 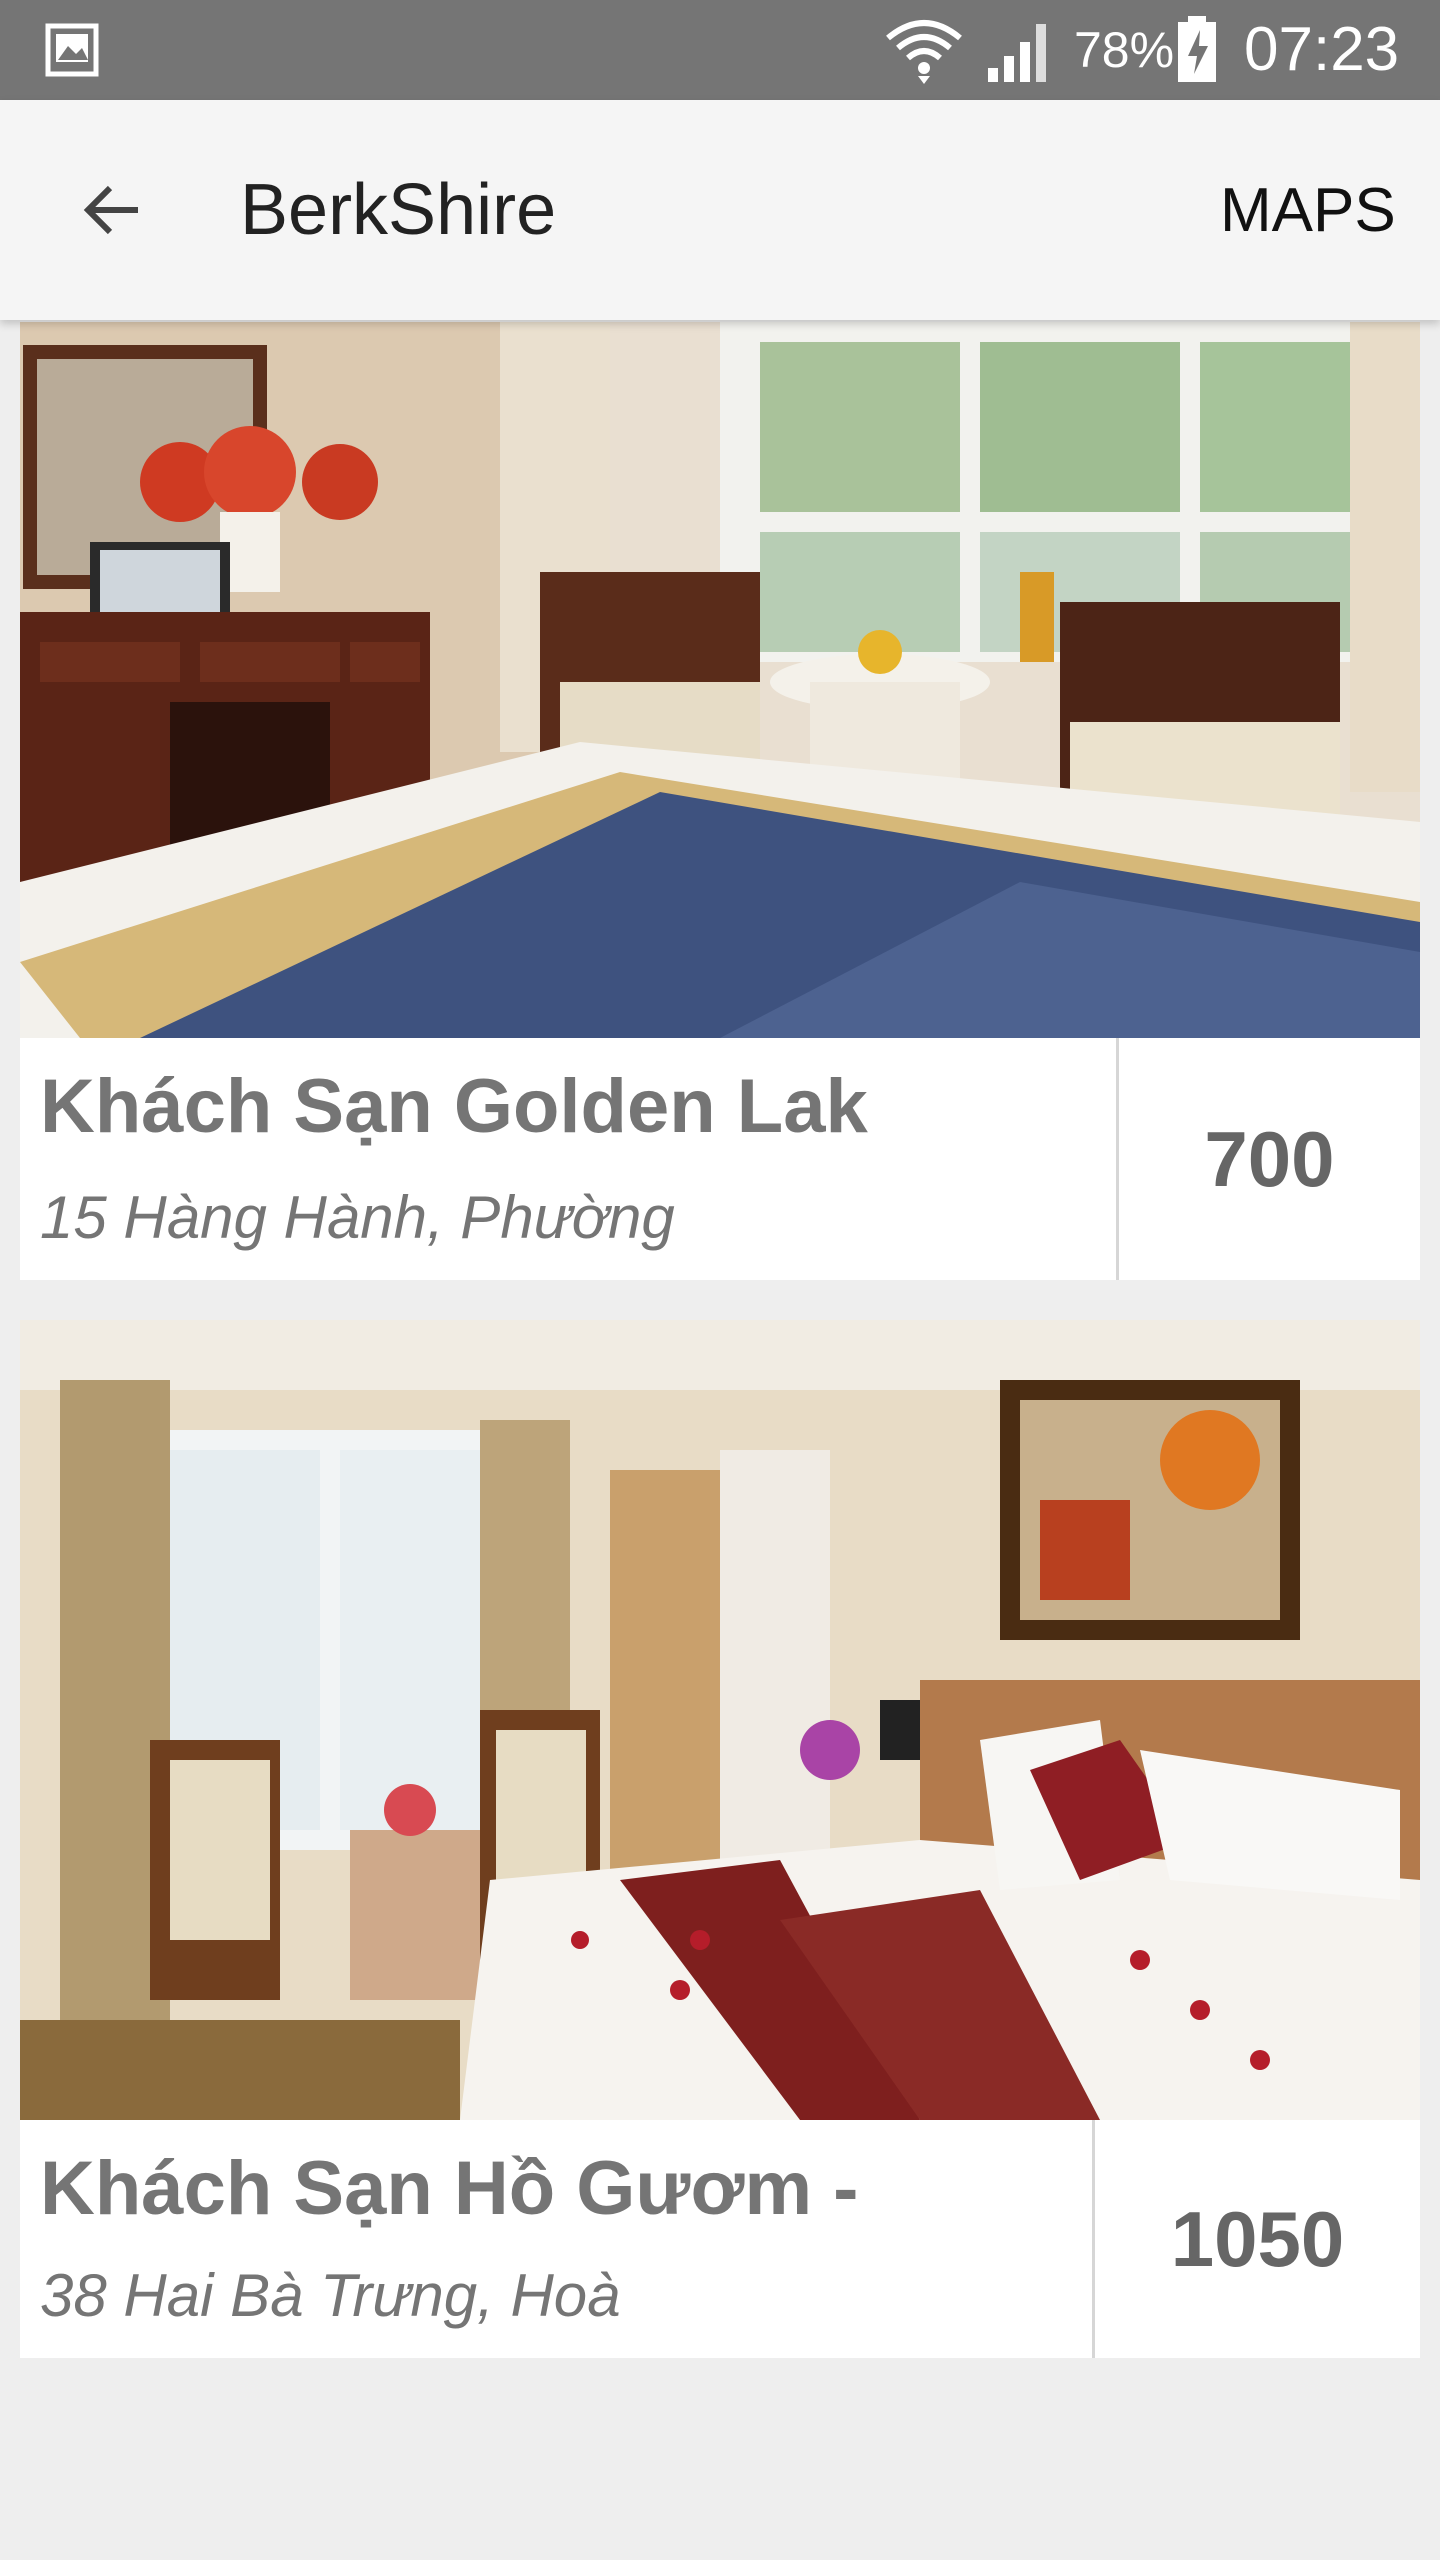 What do you see at coordinates (449, 2188) in the screenshot?
I see `hotel-name: Khách Sạn Hồ Gươm -` at bounding box center [449, 2188].